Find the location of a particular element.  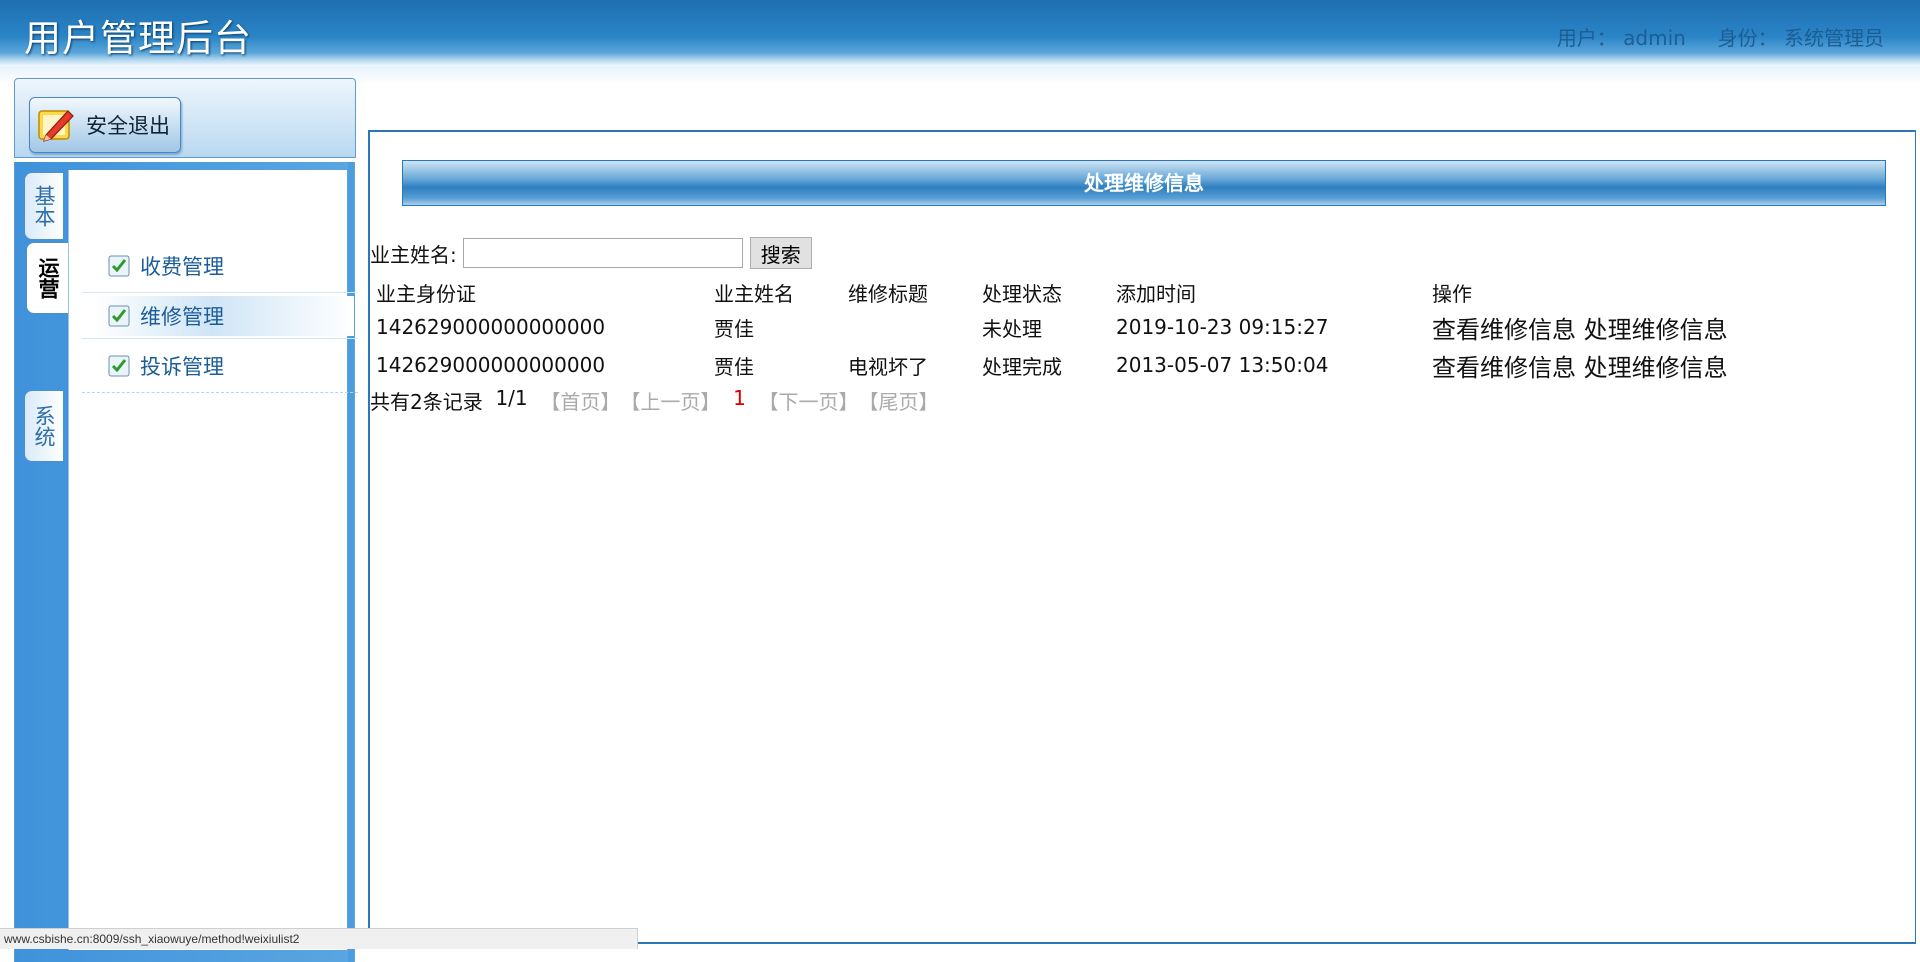

column-header: 维修标题 is located at coordinates (888, 293).